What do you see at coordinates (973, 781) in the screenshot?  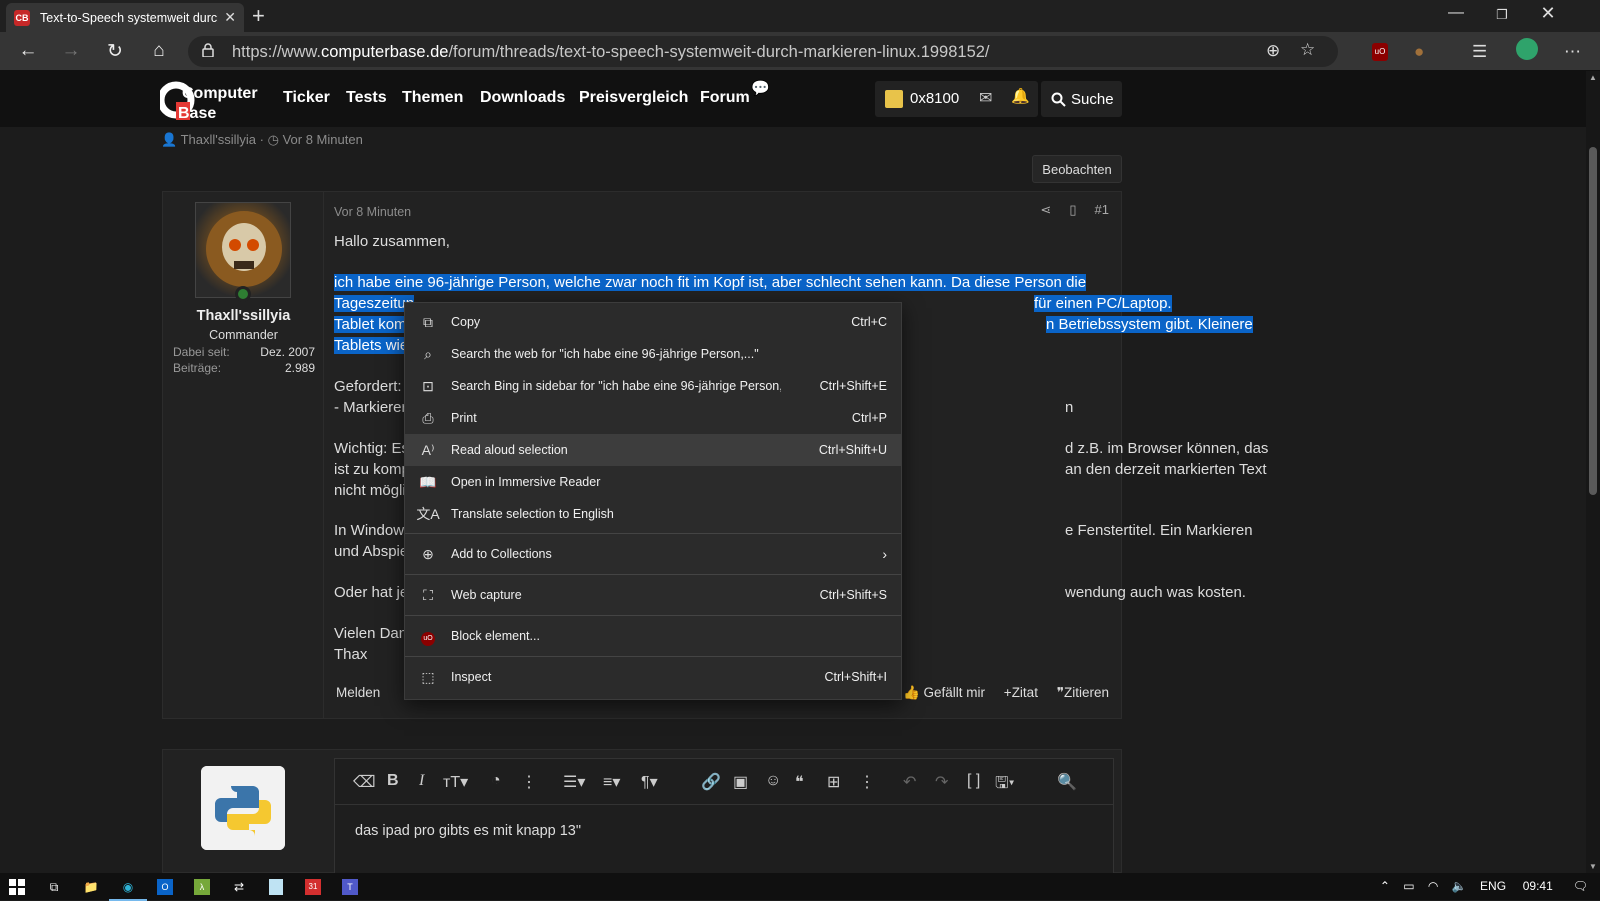 I see `bbcode-icon: [ ]` at bounding box center [973, 781].